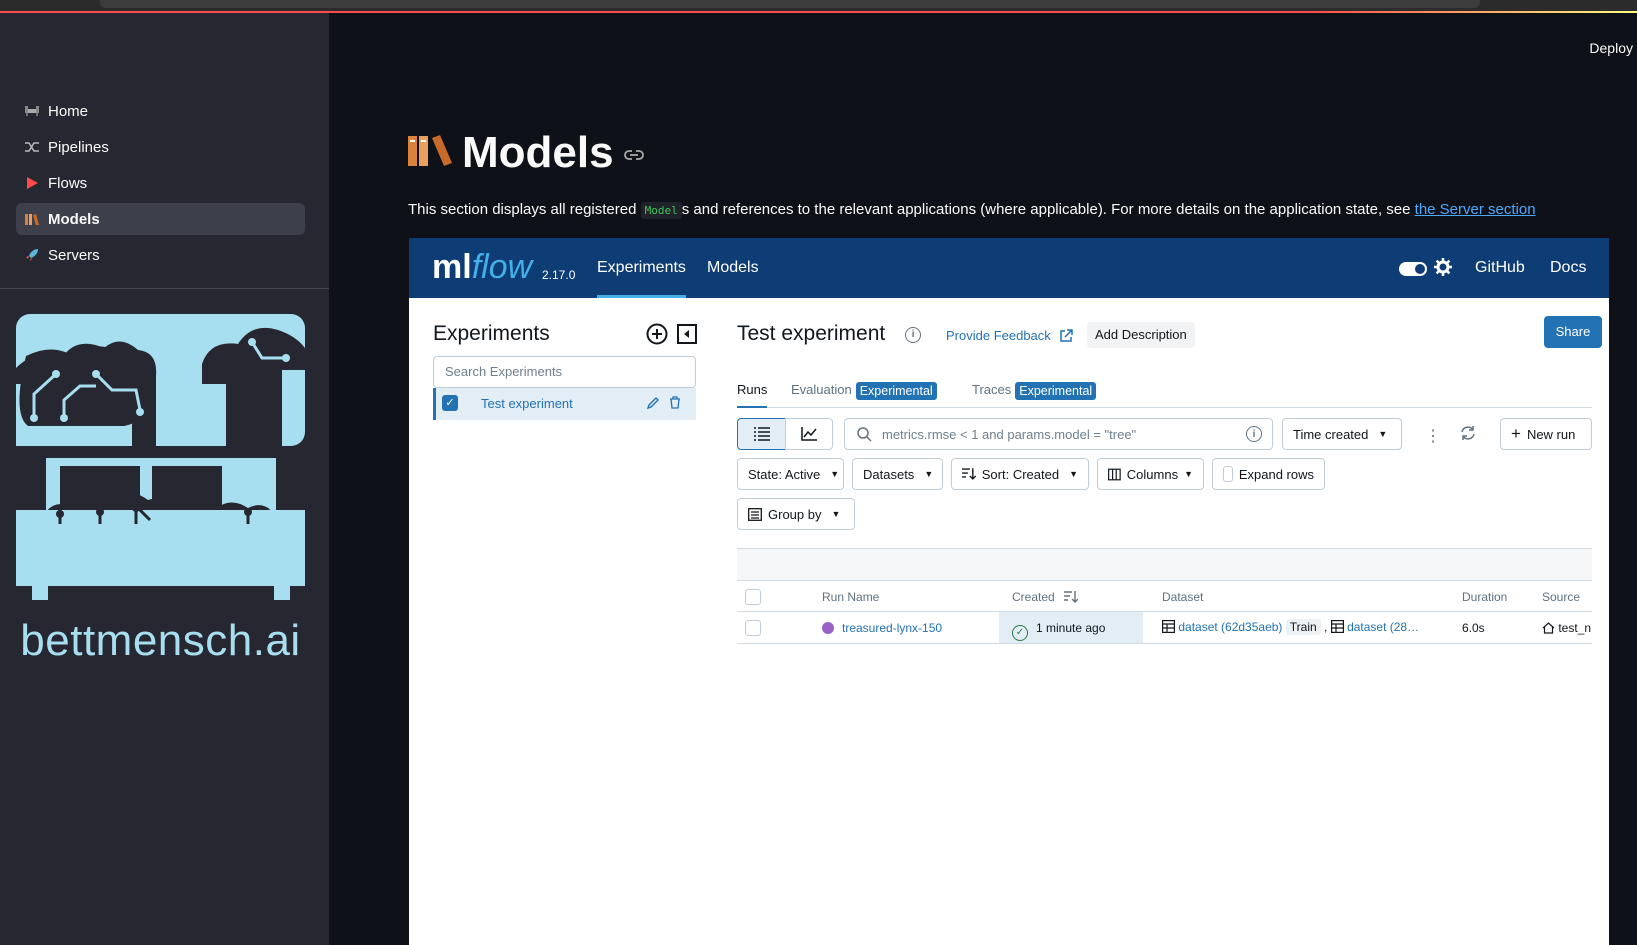 The image size is (1637, 945). Describe the element at coordinates (160, 111) in the screenshot. I see `sidebar-item-home: Home` at that location.